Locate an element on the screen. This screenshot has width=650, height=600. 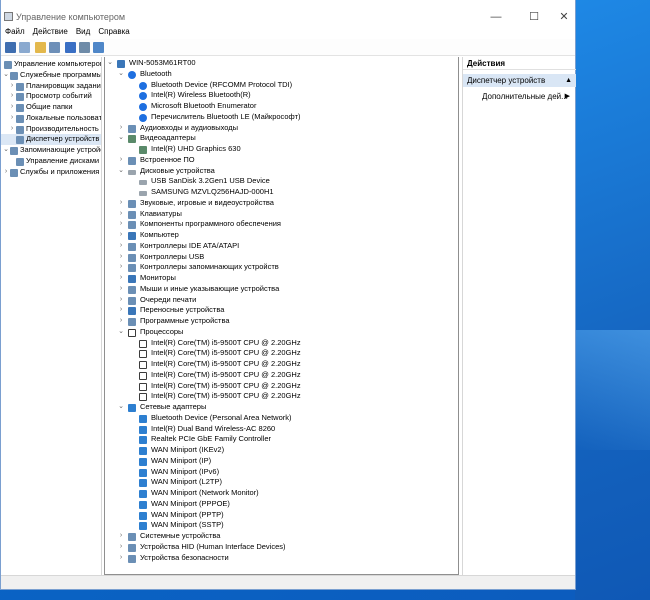
console-tree-item: ⌄ Запоминающие устройст is located at coordinates (51, 150).